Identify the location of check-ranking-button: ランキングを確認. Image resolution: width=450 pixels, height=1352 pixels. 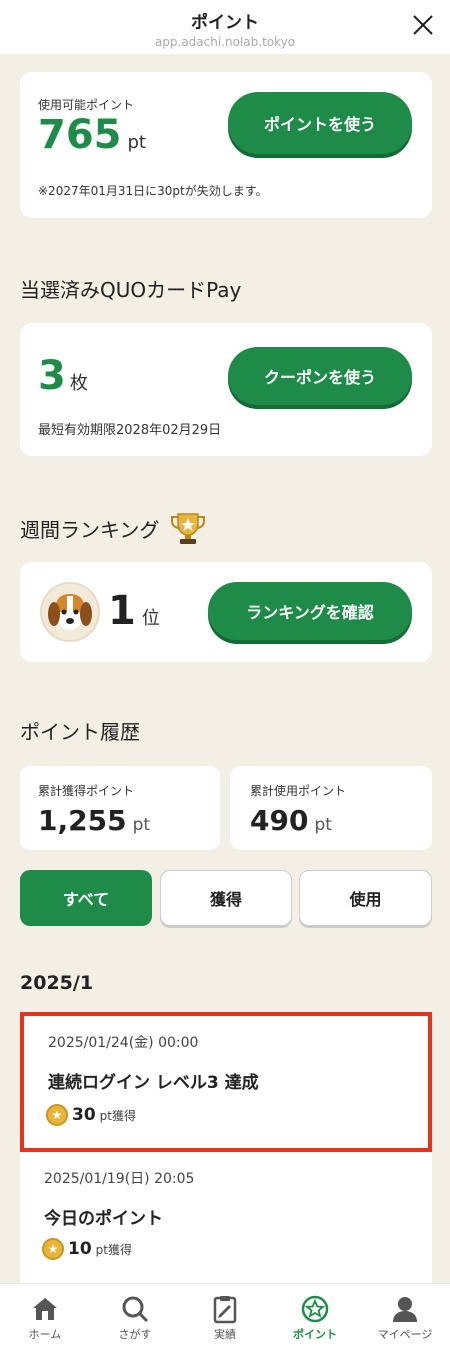
(310, 611).